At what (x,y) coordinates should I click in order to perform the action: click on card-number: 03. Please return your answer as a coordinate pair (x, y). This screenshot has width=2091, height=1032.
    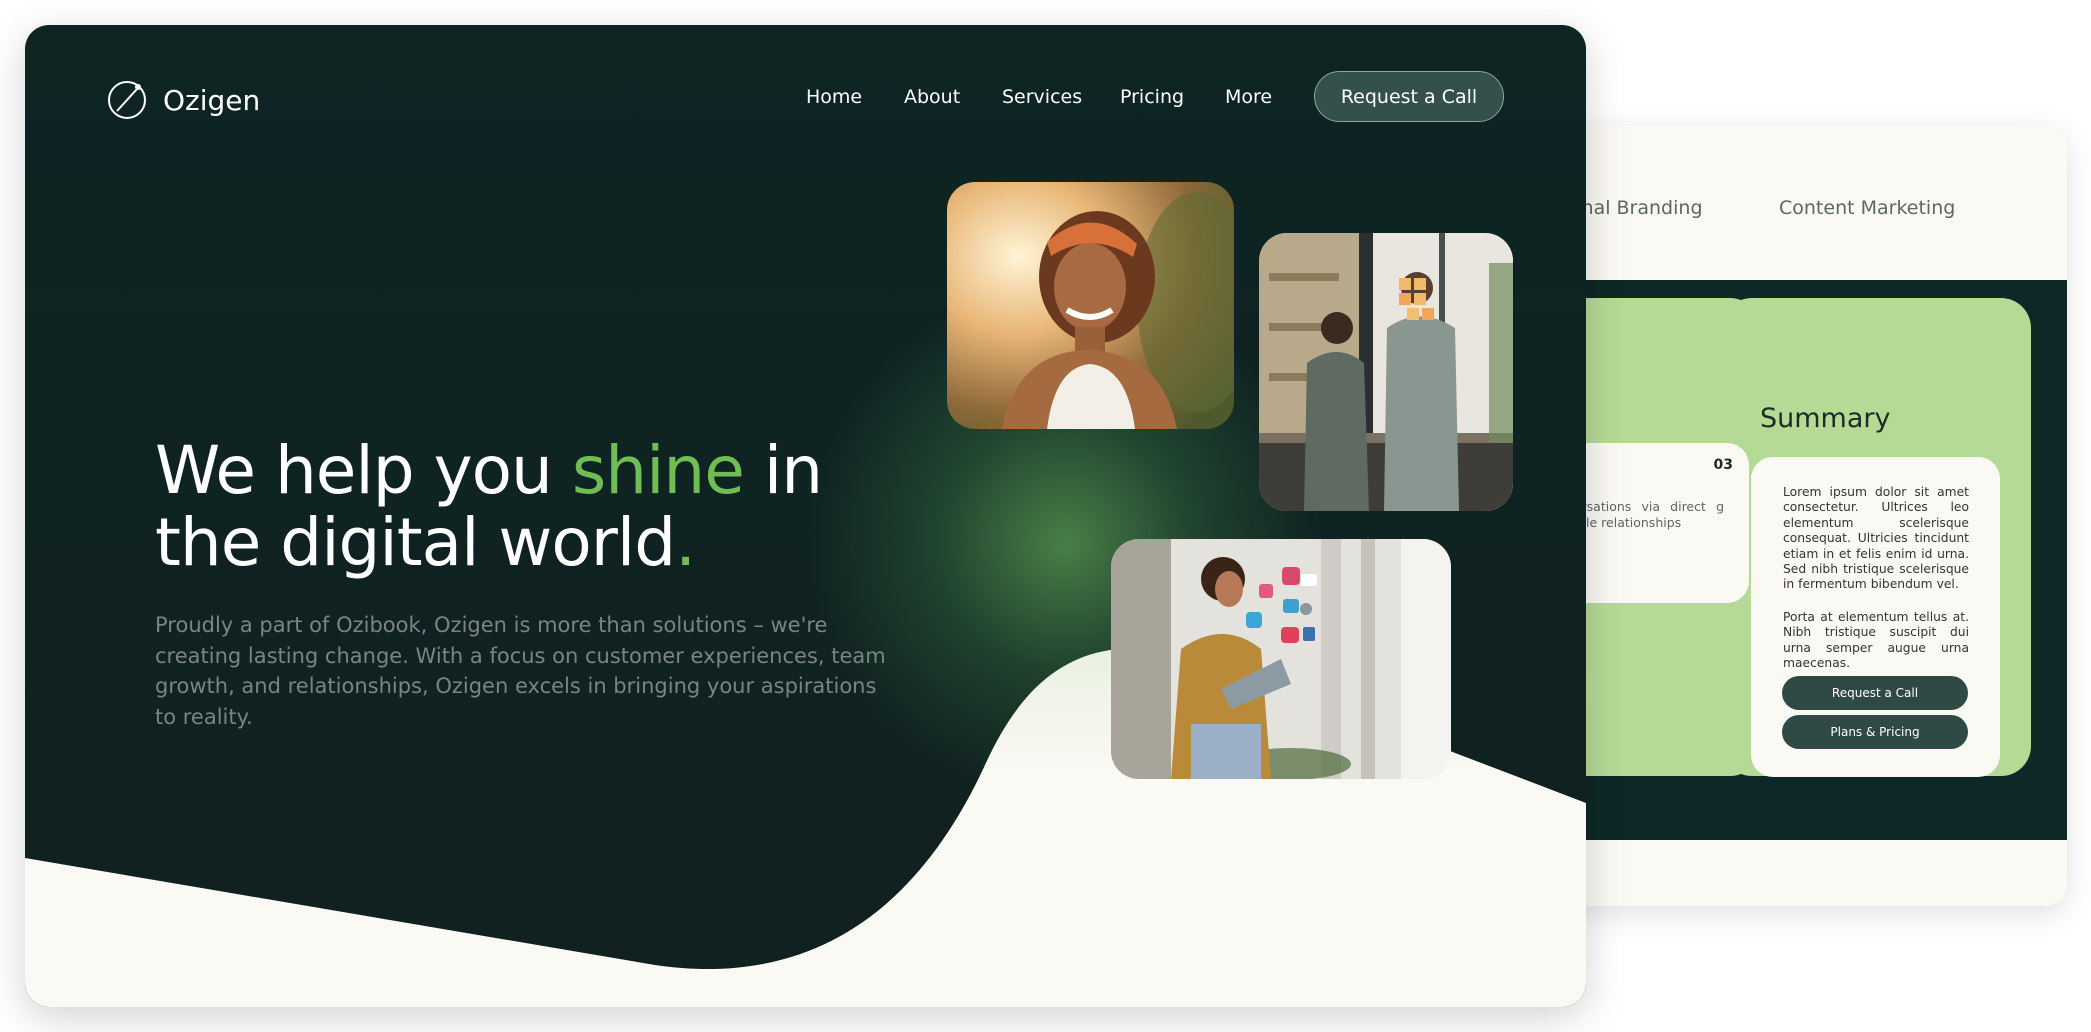
    Looking at the image, I should click on (1723, 465).